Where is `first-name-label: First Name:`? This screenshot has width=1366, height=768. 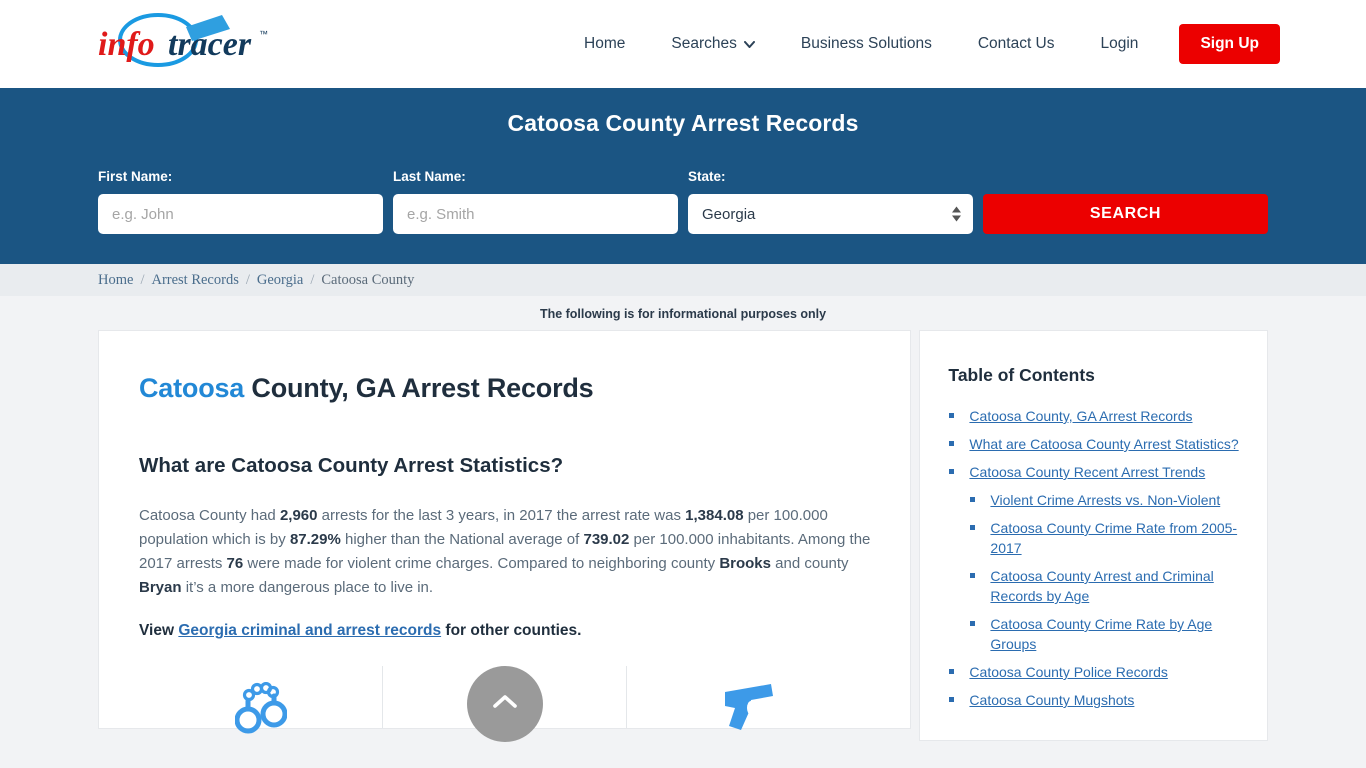
first-name-label: First Name: is located at coordinates (135, 176).